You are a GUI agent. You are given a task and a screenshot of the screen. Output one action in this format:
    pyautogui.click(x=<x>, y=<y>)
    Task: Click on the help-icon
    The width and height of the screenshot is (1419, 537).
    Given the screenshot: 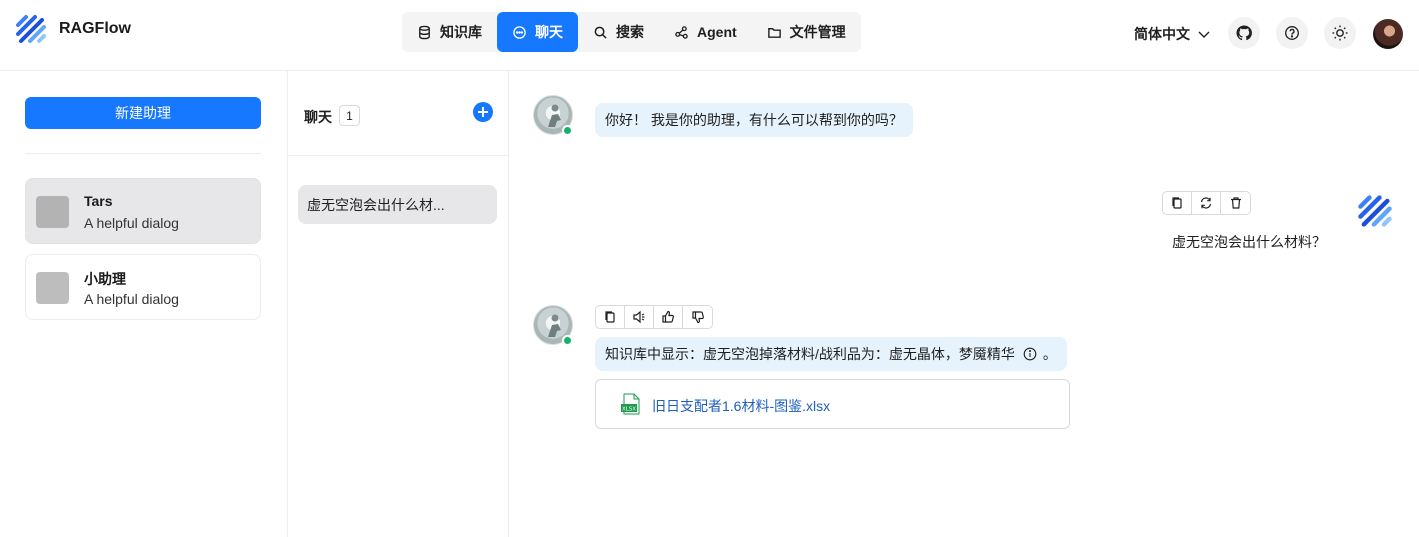 What is the action you would take?
    pyautogui.click(x=1292, y=33)
    